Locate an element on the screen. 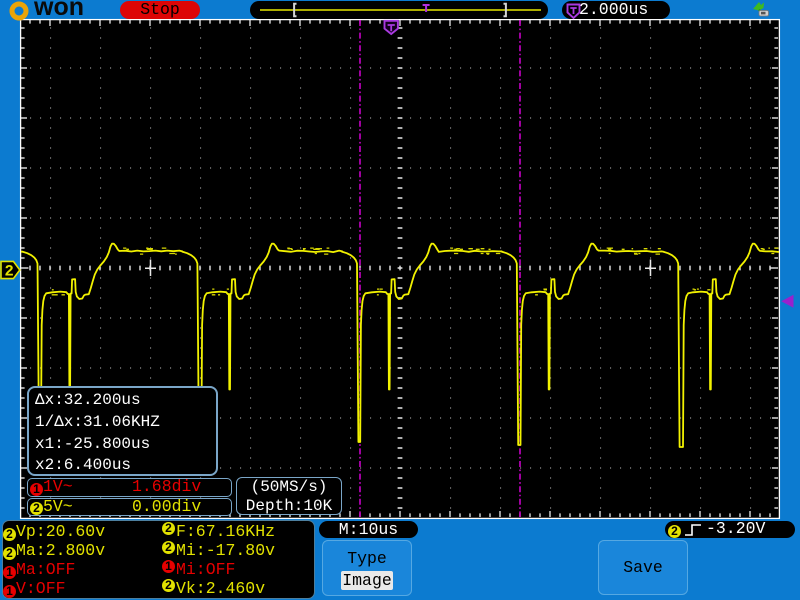  svg-text: 2 is located at coordinates (9, 271).